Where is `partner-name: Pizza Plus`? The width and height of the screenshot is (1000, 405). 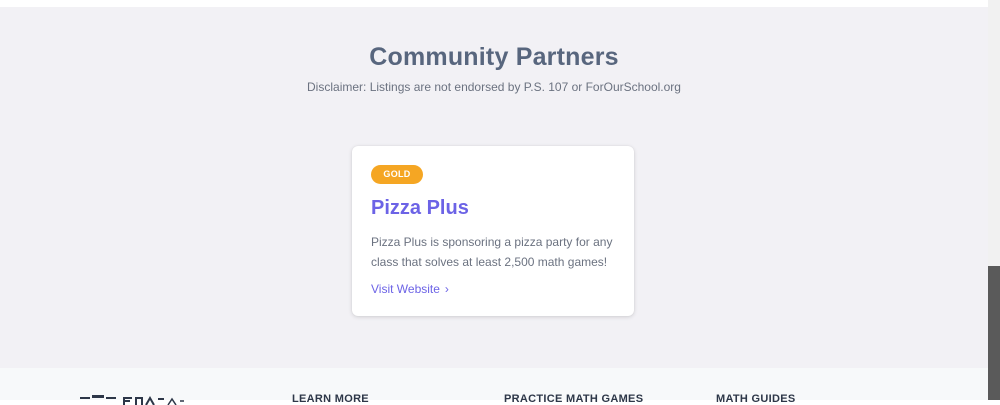 partner-name: Pizza Plus is located at coordinates (420, 208).